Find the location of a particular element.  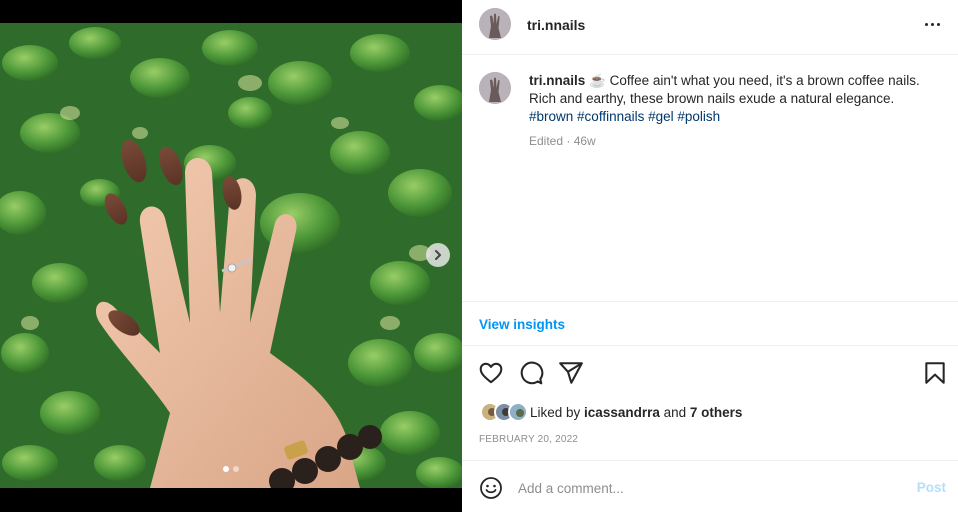

liker-avatar-image is located at coordinates (518, 412).